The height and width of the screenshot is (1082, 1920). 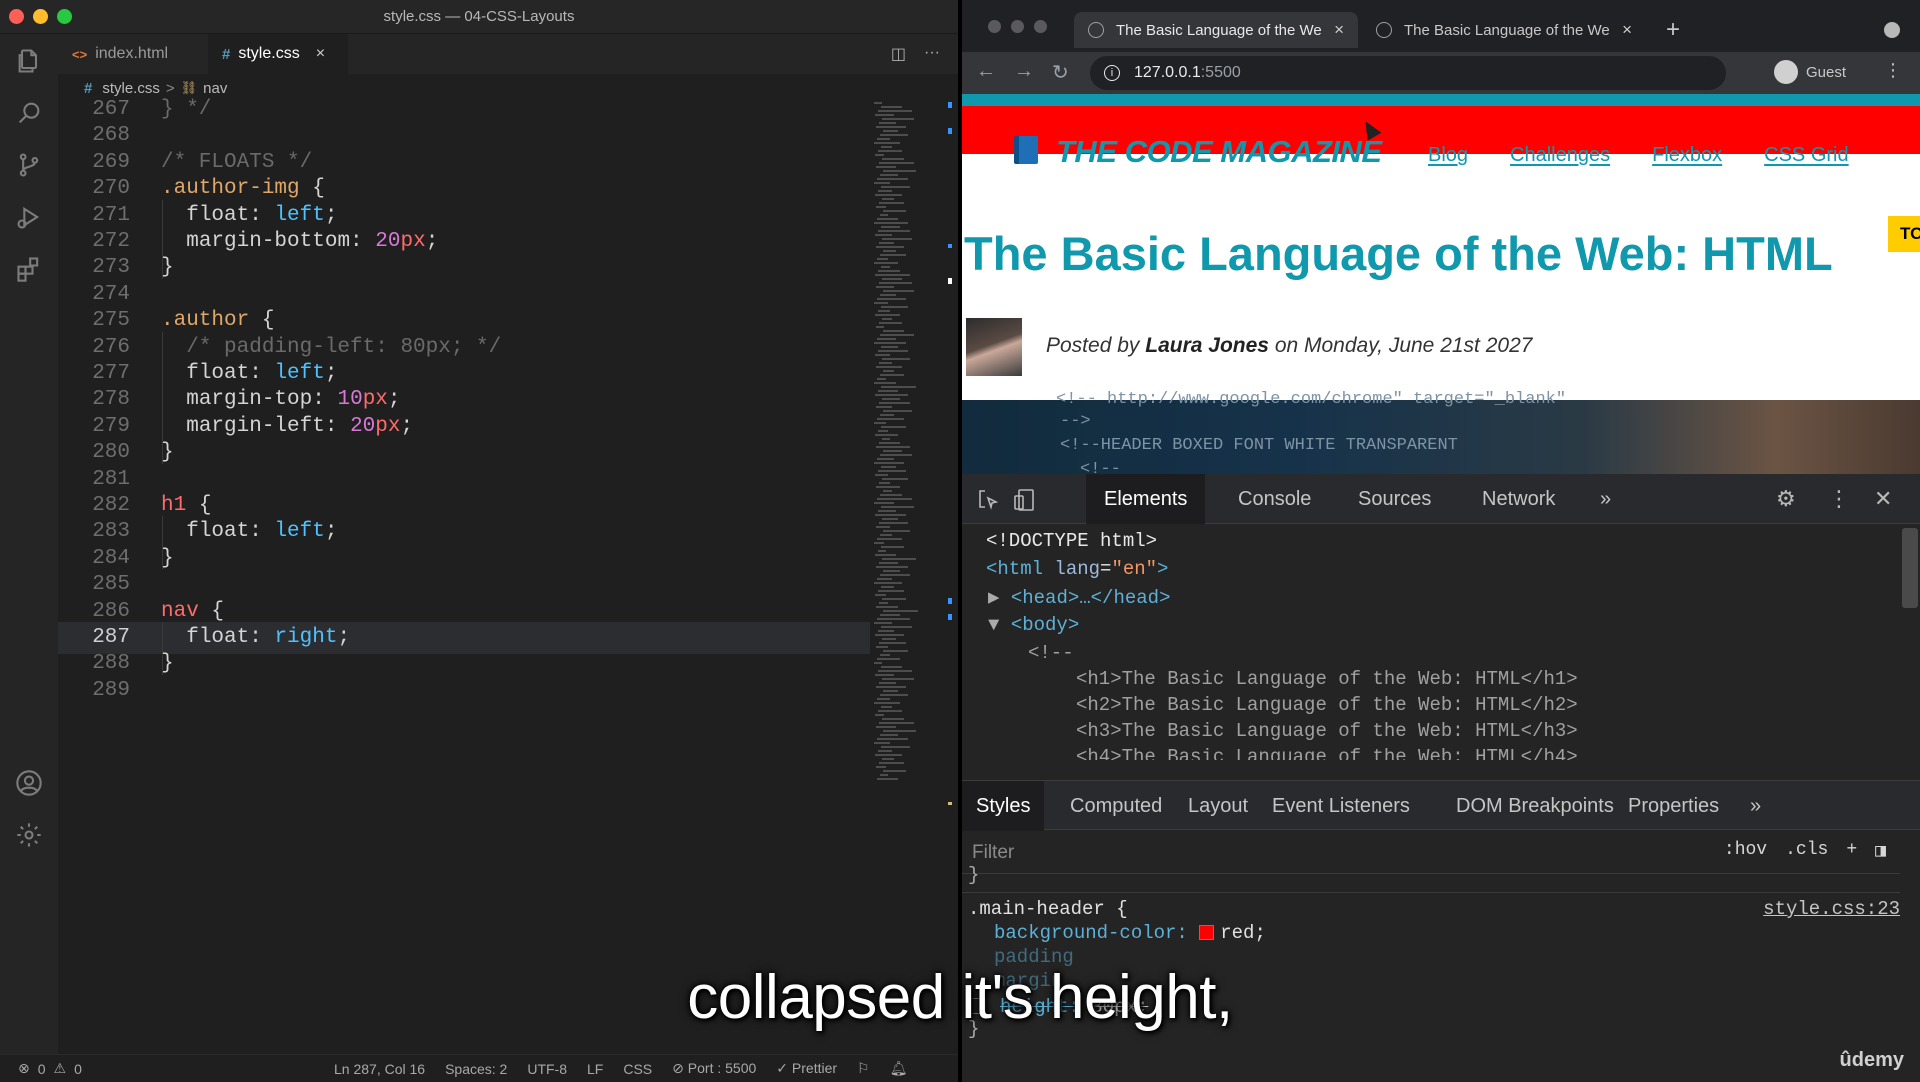 I want to click on color-swatch, so click(x=1207, y=932).